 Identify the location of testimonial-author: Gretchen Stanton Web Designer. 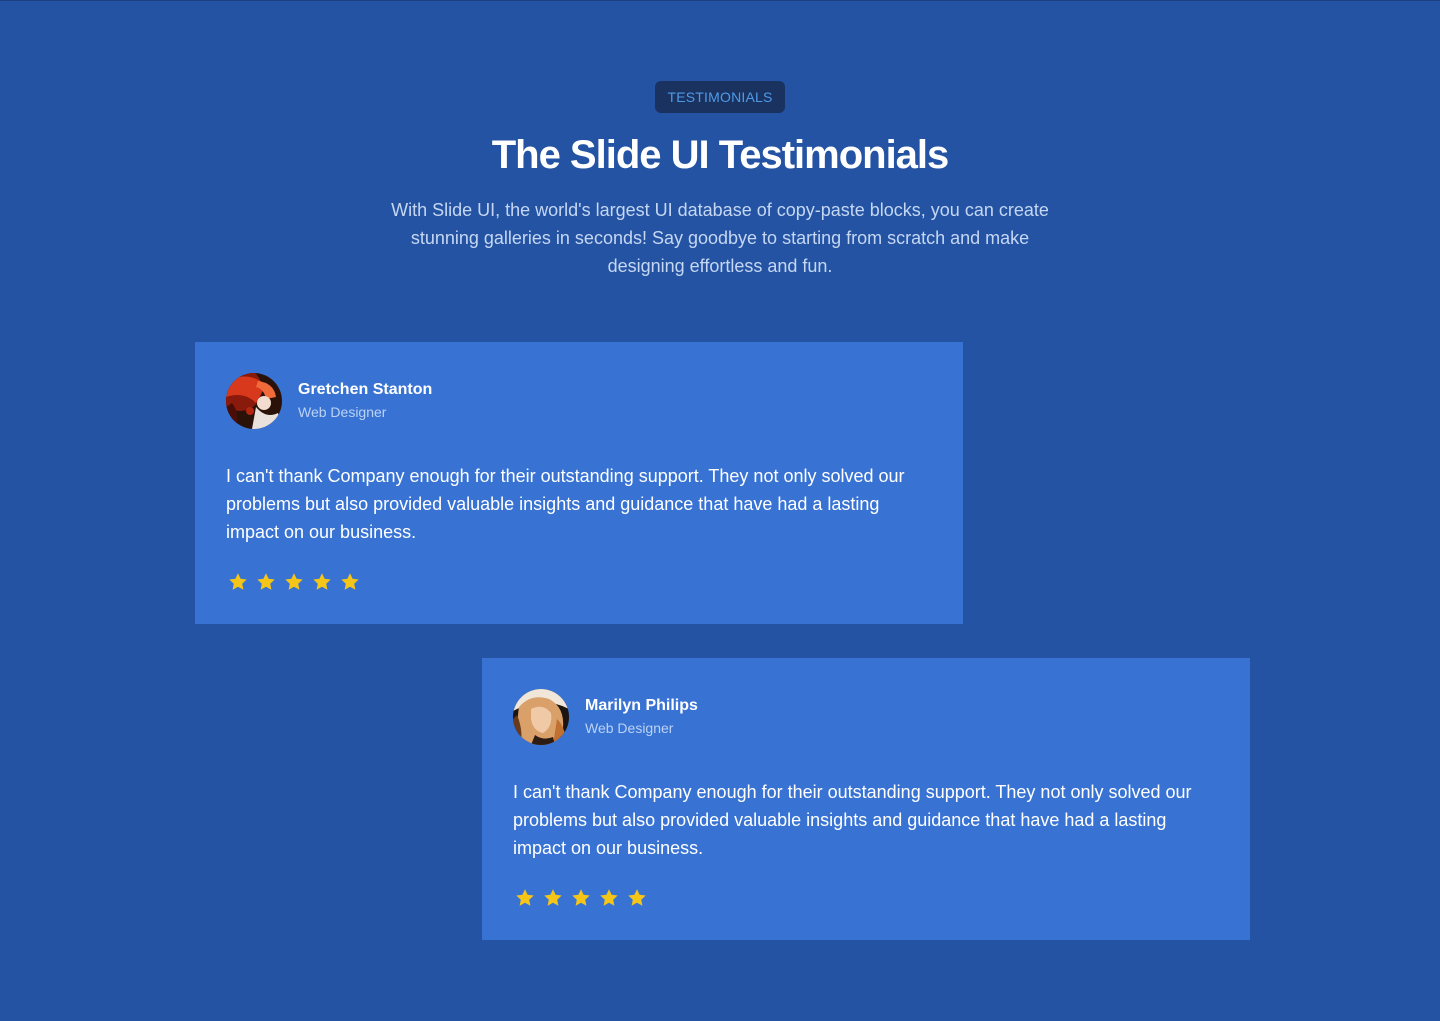
(579, 401).